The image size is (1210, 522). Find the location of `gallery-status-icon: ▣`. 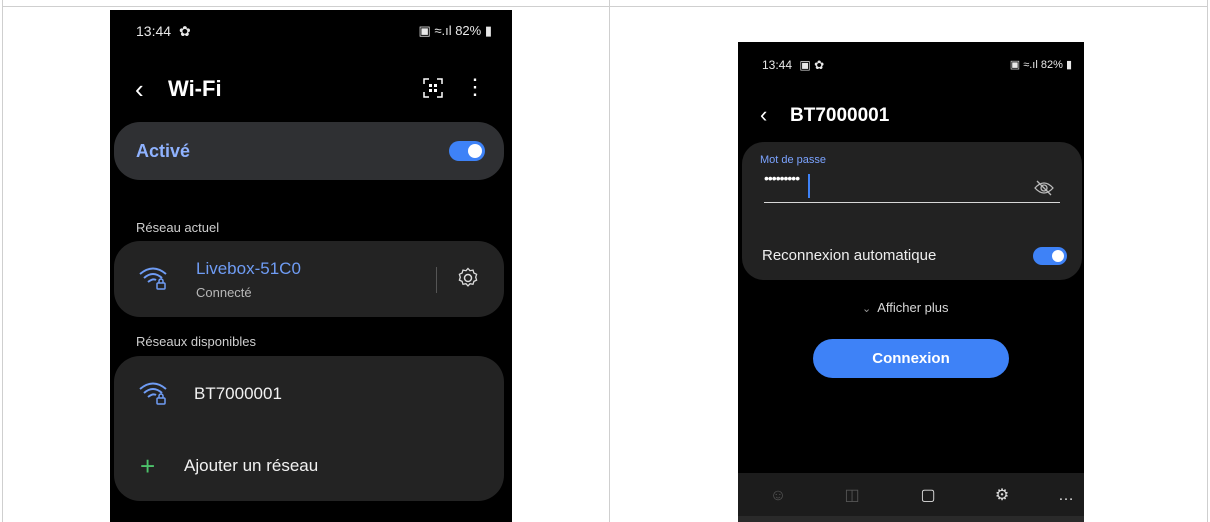

gallery-status-icon: ▣ is located at coordinates (805, 65).